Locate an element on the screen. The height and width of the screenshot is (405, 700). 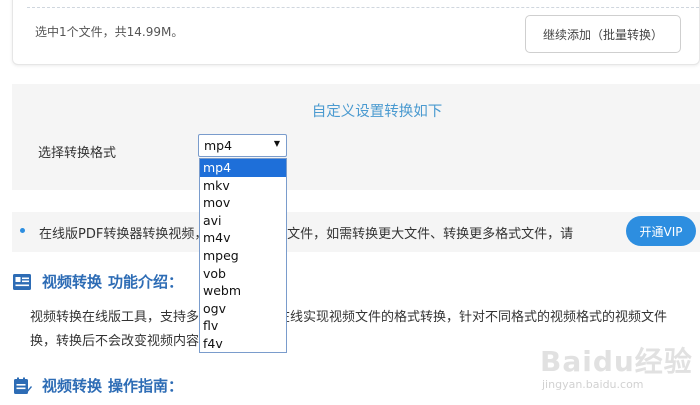
guide-title-sub: 操作指南： is located at coordinates (146, 386).